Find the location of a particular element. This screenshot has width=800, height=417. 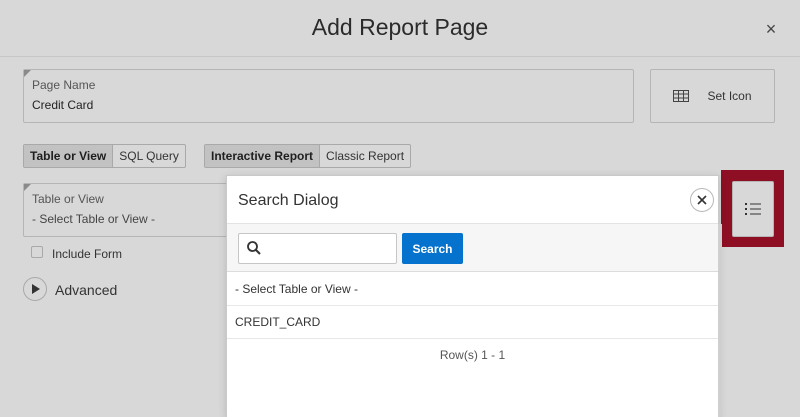

report-option-classic: Classic Report is located at coordinates (365, 156).